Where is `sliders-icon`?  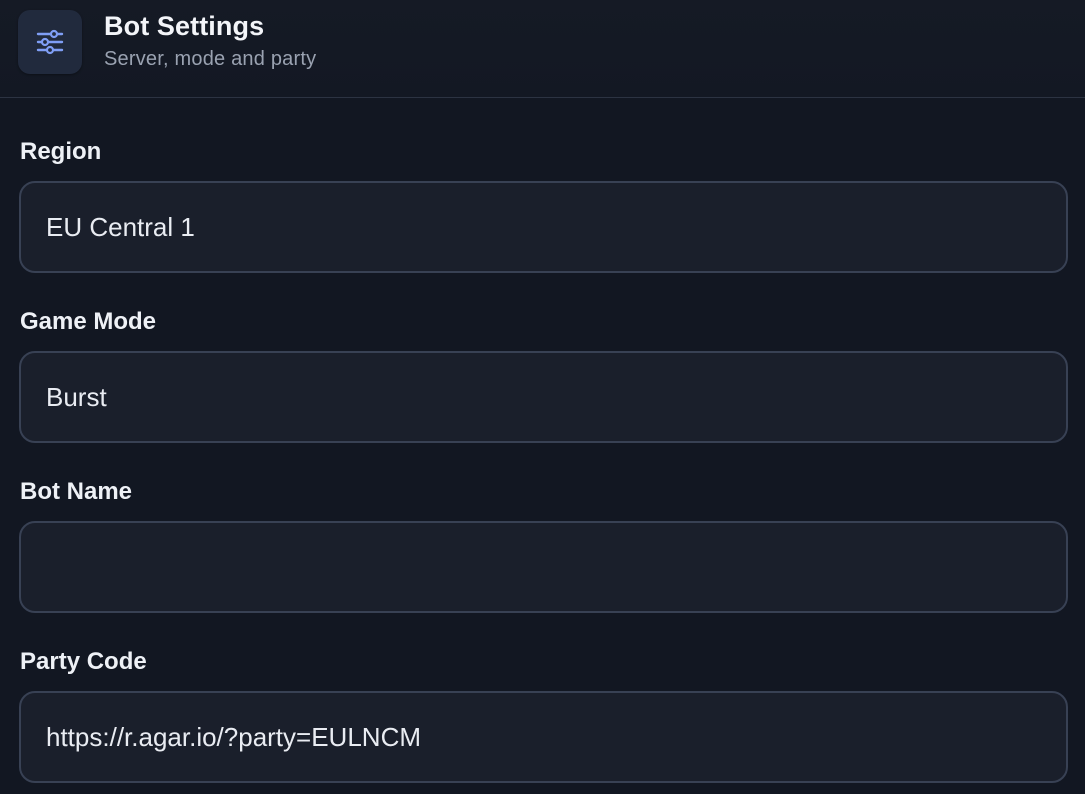
sliders-icon is located at coordinates (50, 42).